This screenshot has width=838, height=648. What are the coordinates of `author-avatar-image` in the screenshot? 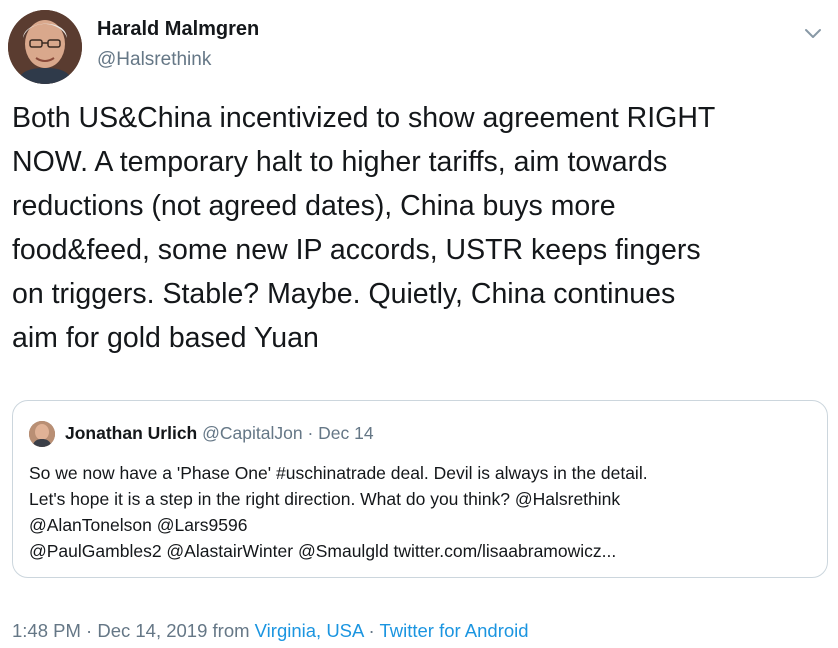 It's located at (45, 47).